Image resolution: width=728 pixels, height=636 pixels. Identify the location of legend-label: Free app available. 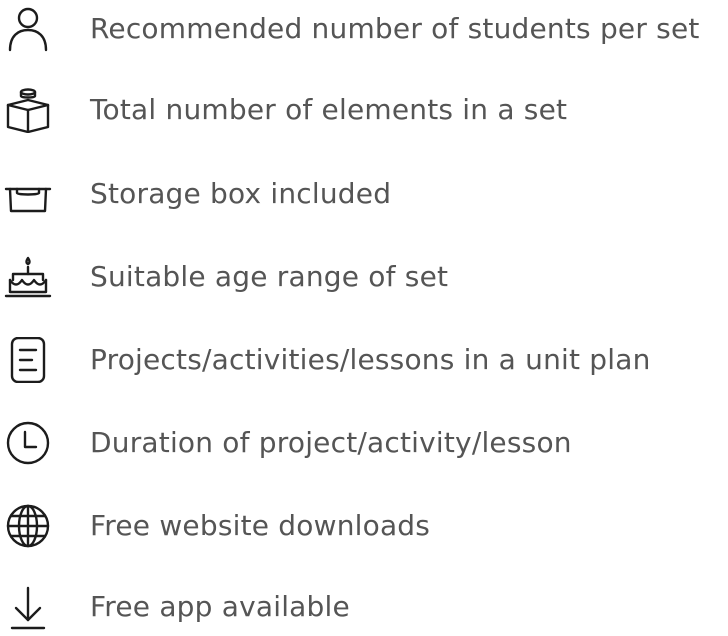
(220, 606).